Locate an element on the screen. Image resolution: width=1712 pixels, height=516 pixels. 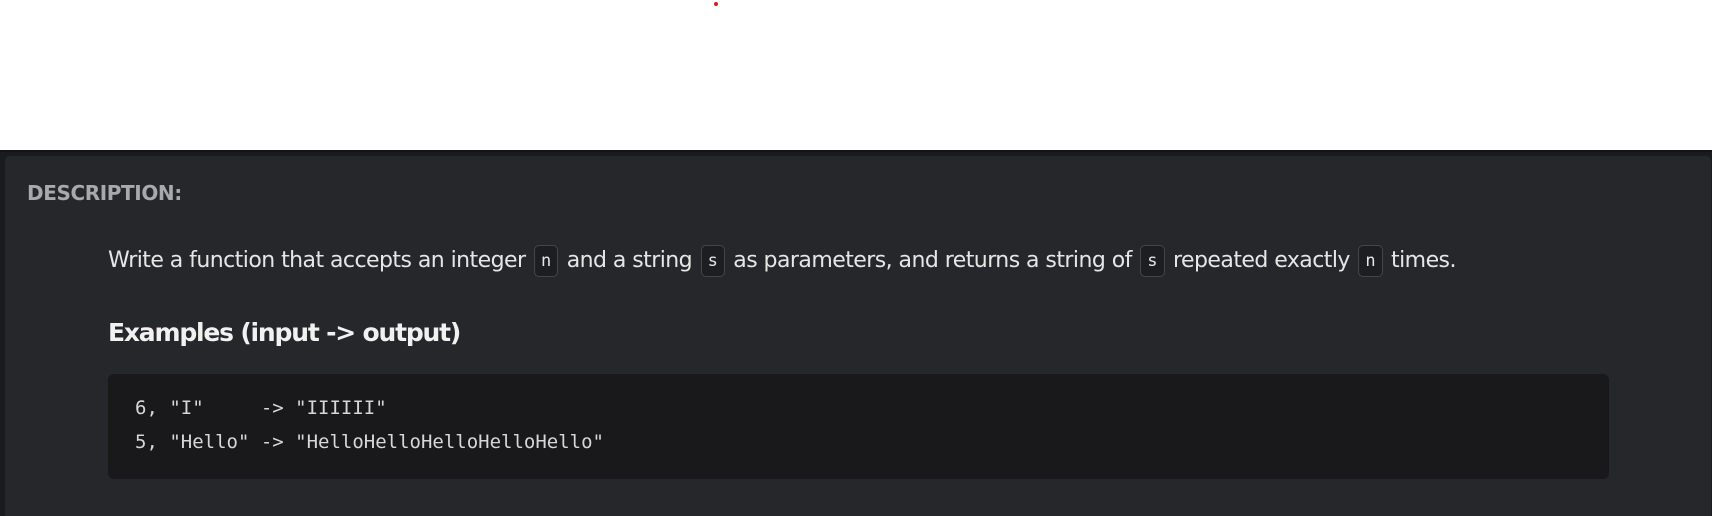
description-text-part: Write a function that accepts an integer is located at coordinates (317, 260).